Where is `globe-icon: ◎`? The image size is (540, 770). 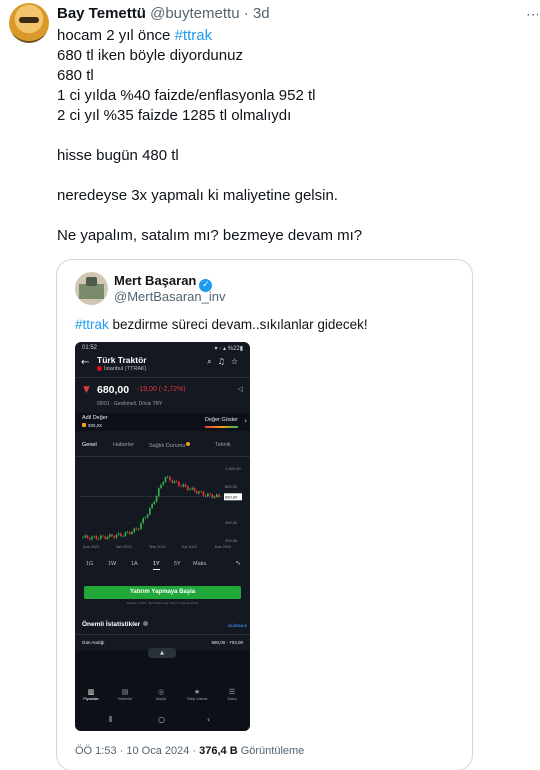 globe-icon: ◎ is located at coordinates (161, 692).